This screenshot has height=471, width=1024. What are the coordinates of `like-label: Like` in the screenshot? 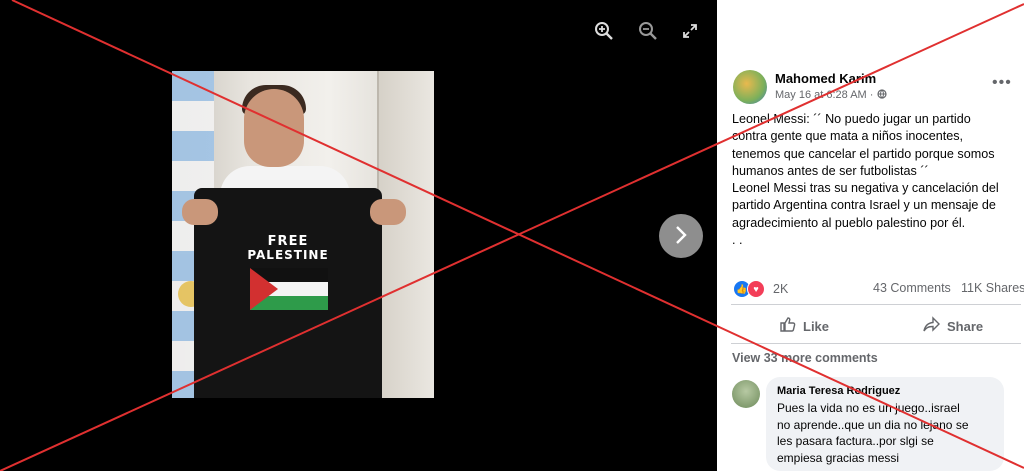 It's located at (816, 326).